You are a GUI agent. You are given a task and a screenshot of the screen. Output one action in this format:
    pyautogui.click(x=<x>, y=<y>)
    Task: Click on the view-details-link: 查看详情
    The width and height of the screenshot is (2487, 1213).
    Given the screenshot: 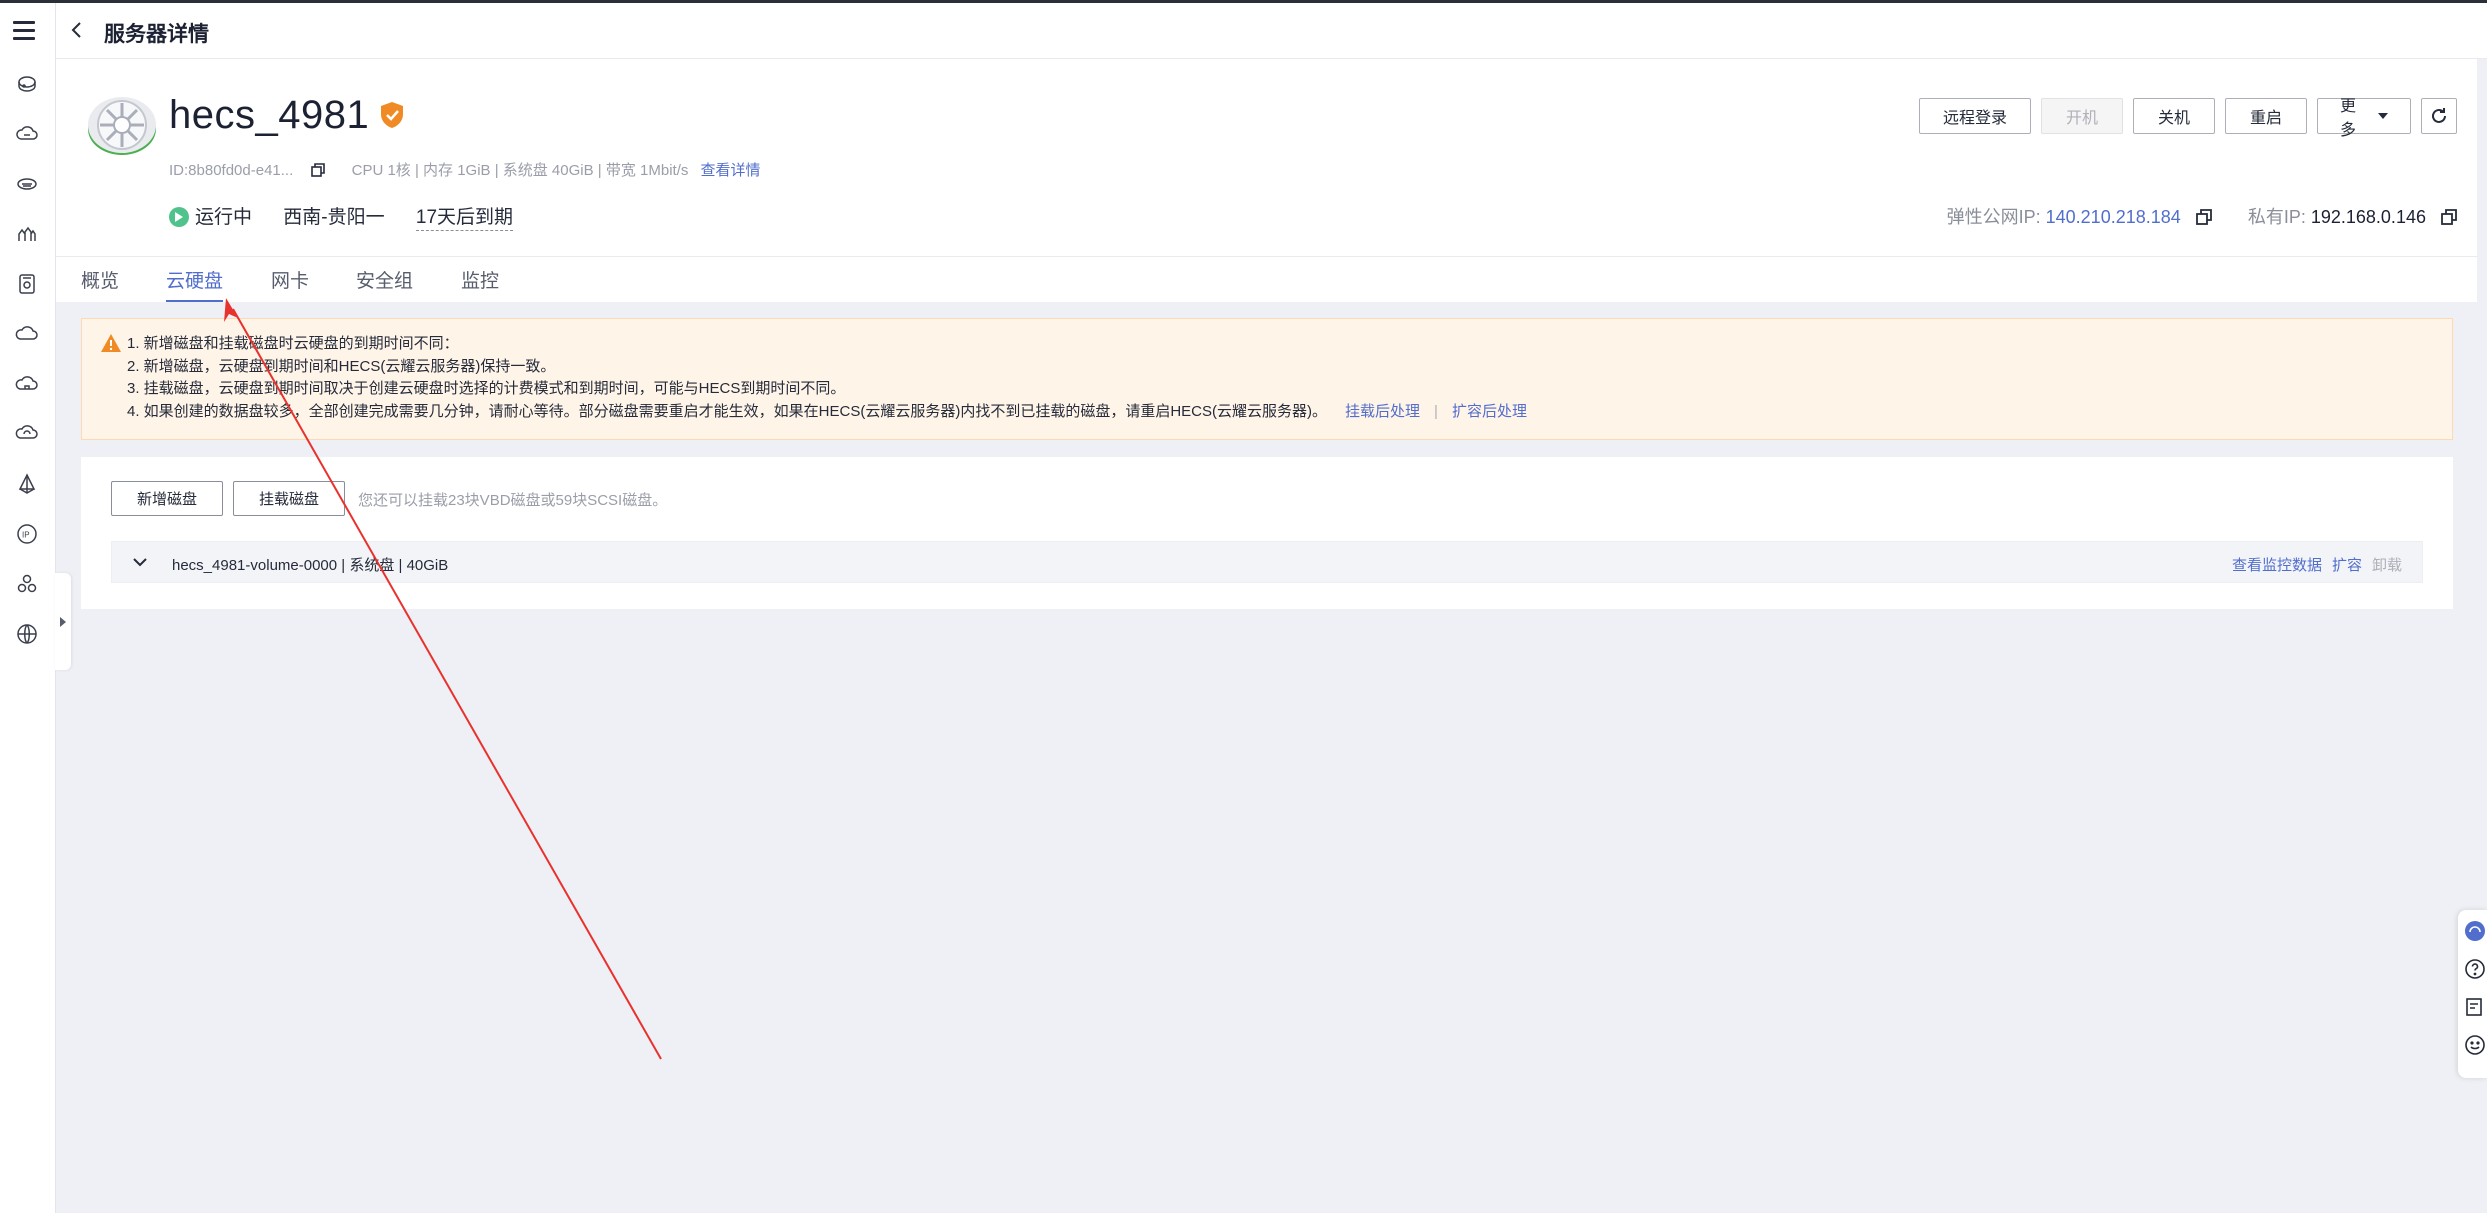 What is the action you would take?
    pyautogui.click(x=731, y=170)
    